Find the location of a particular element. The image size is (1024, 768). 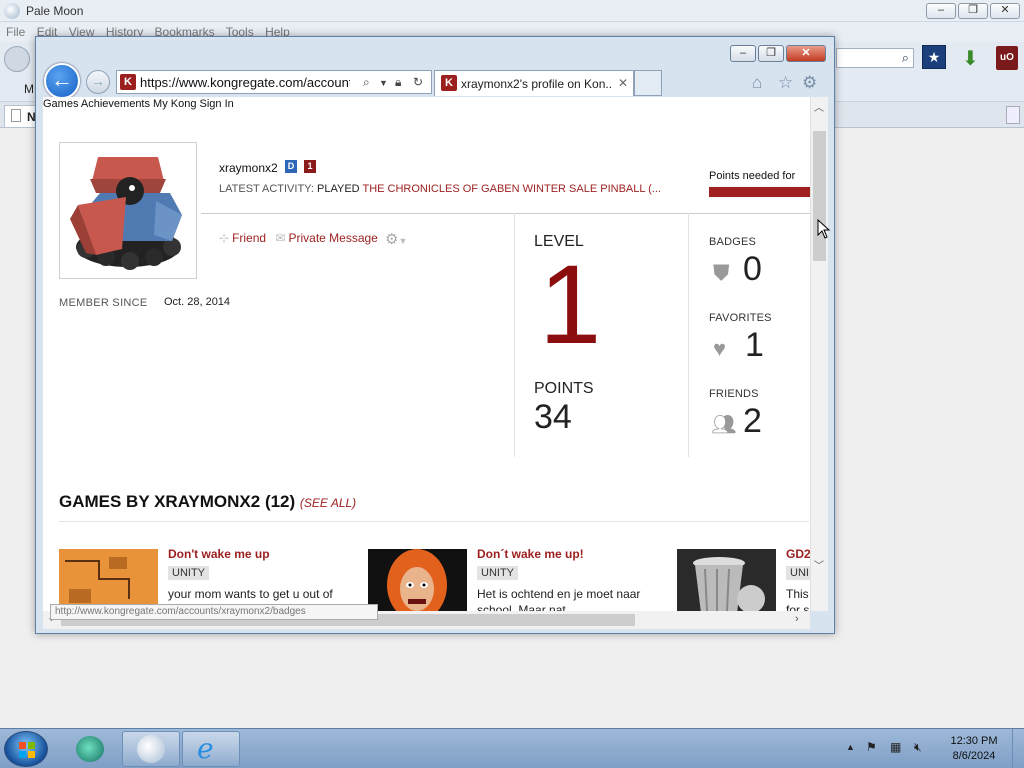

game-tag: UNITY is located at coordinates (497, 573).